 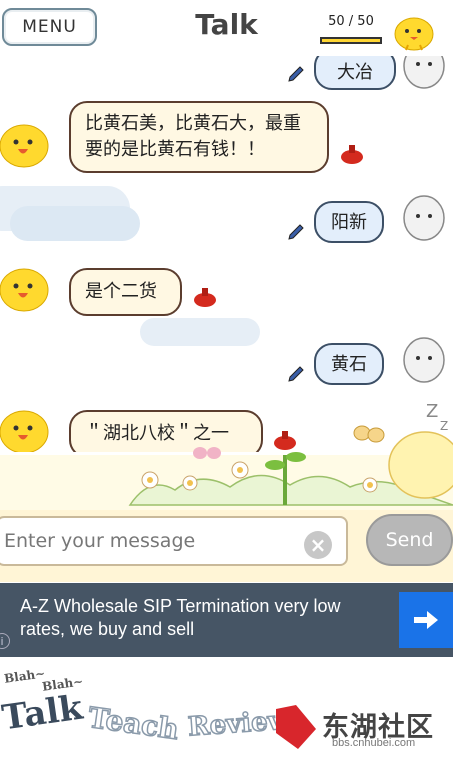 What do you see at coordinates (149, 541) in the screenshot?
I see `message-input` at bounding box center [149, 541].